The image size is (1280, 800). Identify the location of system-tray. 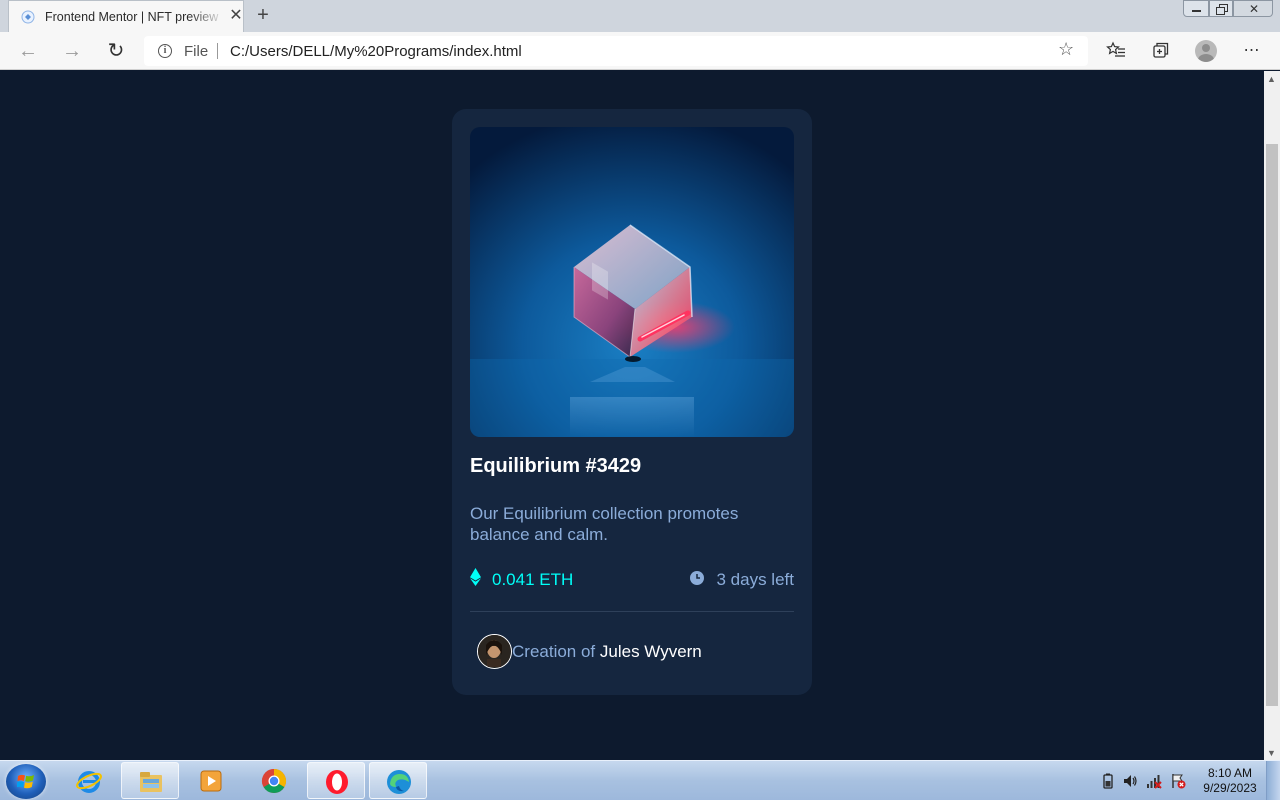
(1146, 781).